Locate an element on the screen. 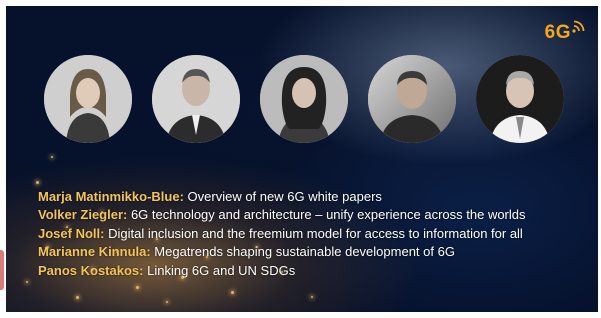 This screenshot has height=318, width=601. speaker-photo-josef is located at coordinates (304, 99).